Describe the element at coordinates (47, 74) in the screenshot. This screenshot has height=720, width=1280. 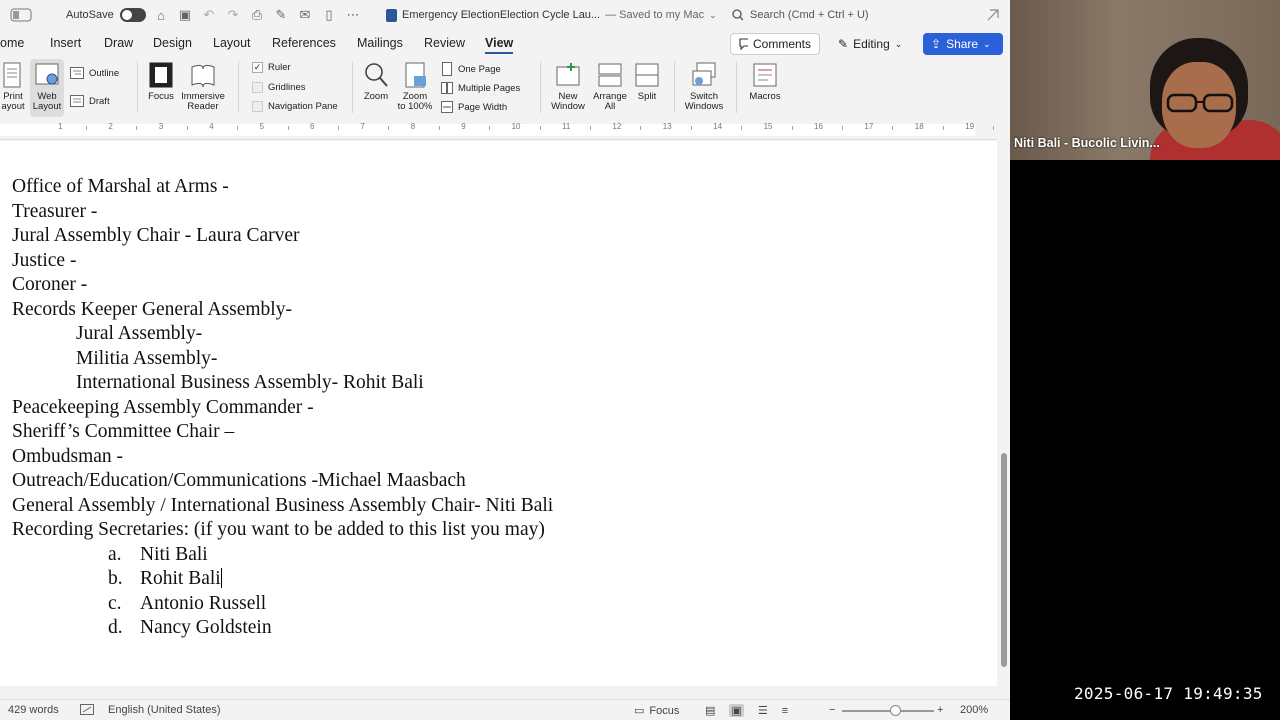
I see `web-layout-icon` at that location.